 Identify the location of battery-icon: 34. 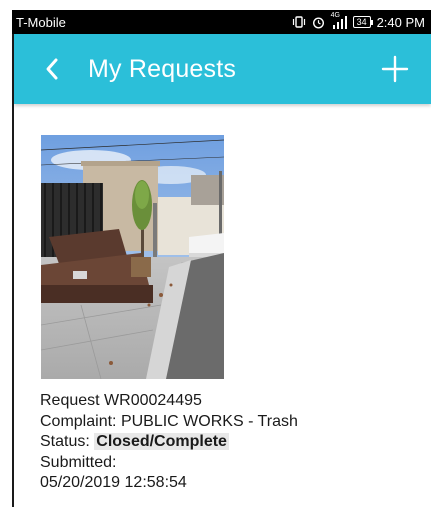
(362, 22).